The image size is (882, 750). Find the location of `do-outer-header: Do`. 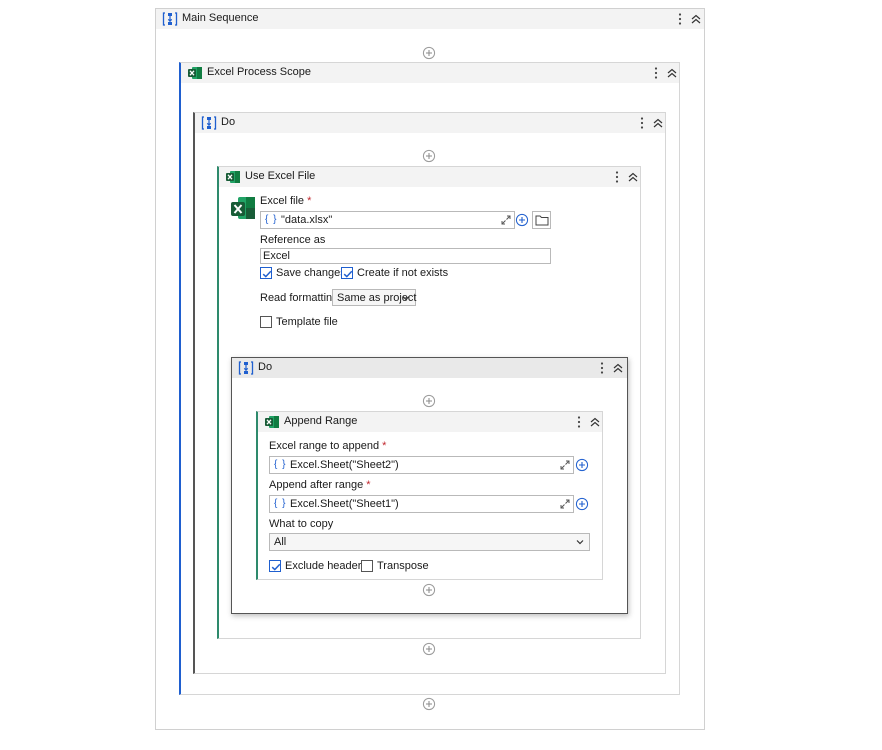

do-outer-header: Do is located at coordinates (430, 123).